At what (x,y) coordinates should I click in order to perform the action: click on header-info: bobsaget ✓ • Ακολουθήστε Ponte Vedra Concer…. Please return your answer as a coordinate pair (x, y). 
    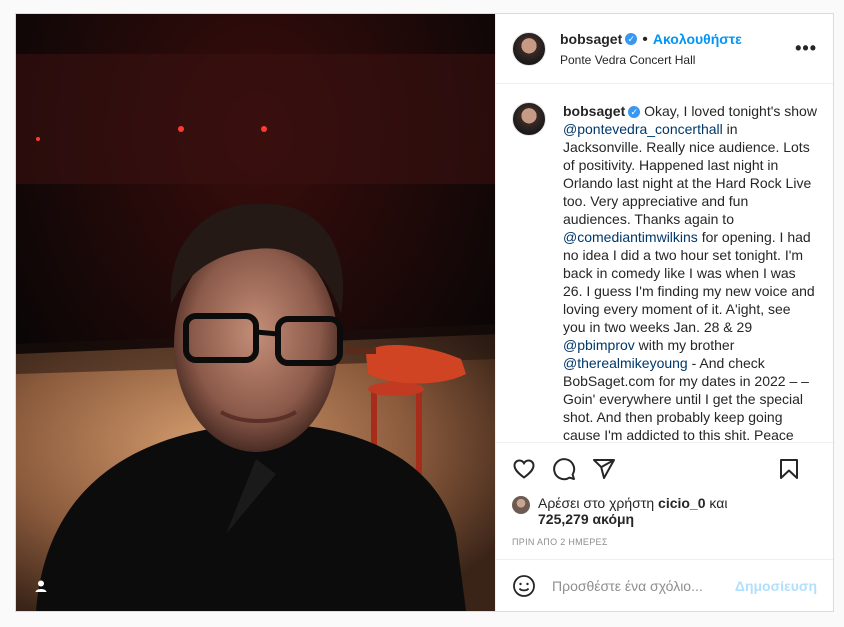
    Looking at the image, I should click on (651, 49).